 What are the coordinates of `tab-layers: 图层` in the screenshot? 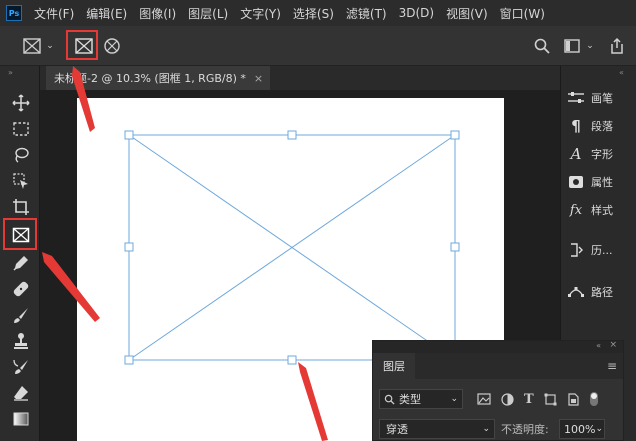 It's located at (394, 366).